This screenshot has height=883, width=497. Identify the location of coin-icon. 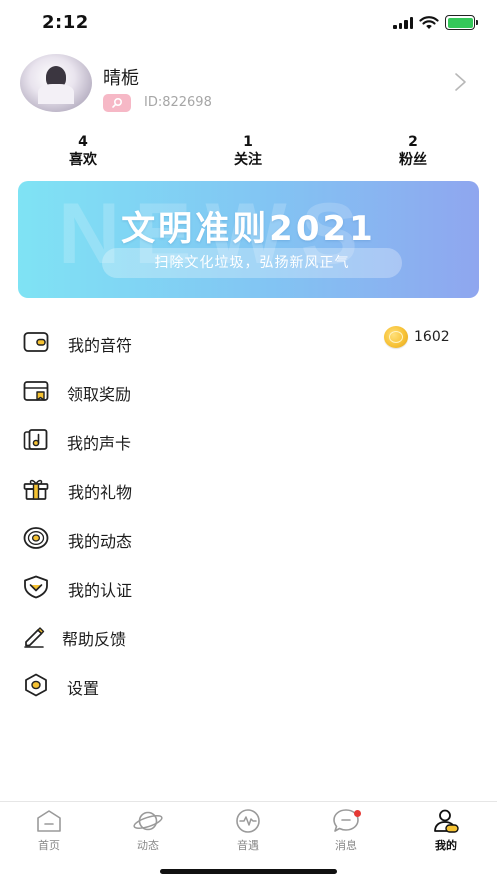
(396, 337).